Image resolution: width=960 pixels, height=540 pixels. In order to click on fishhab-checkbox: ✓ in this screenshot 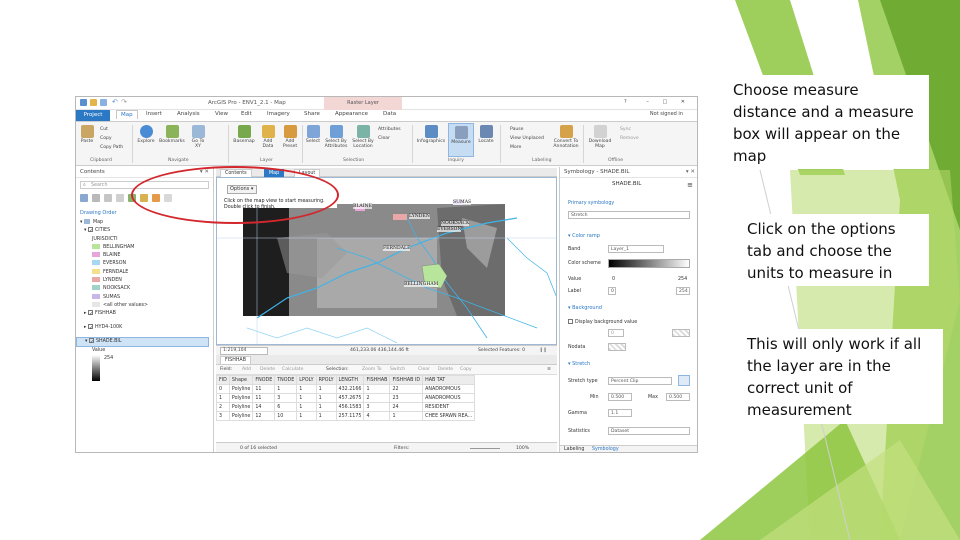, I will do `click(90, 313)`.